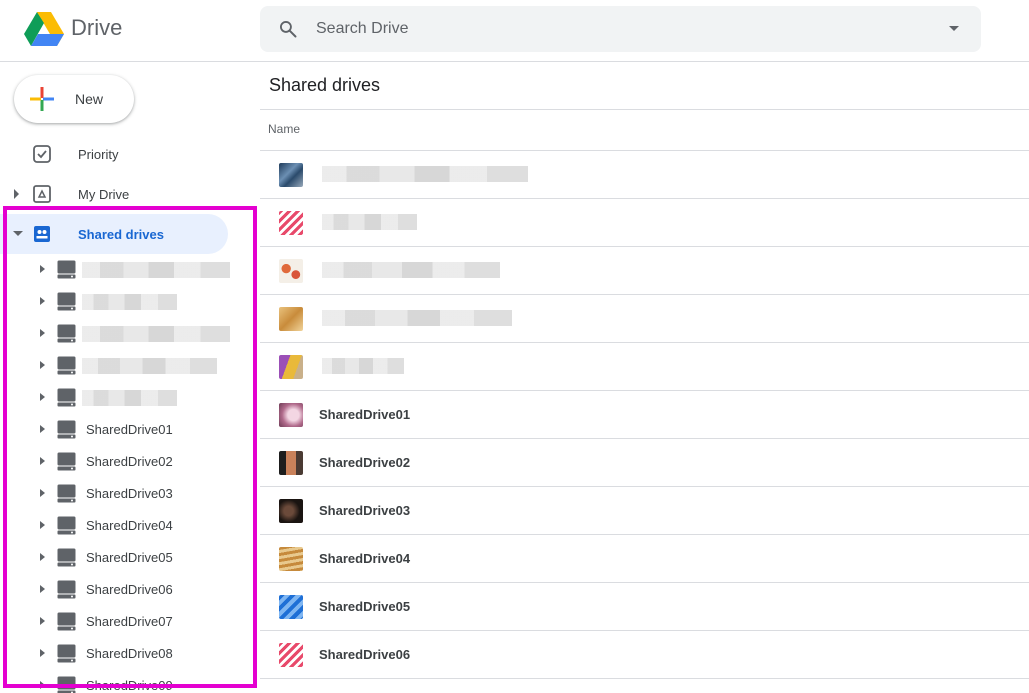 The width and height of the screenshot is (1029, 693). I want to click on sidebar-tree-item-label: SharedDrive07, so click(129, 621).